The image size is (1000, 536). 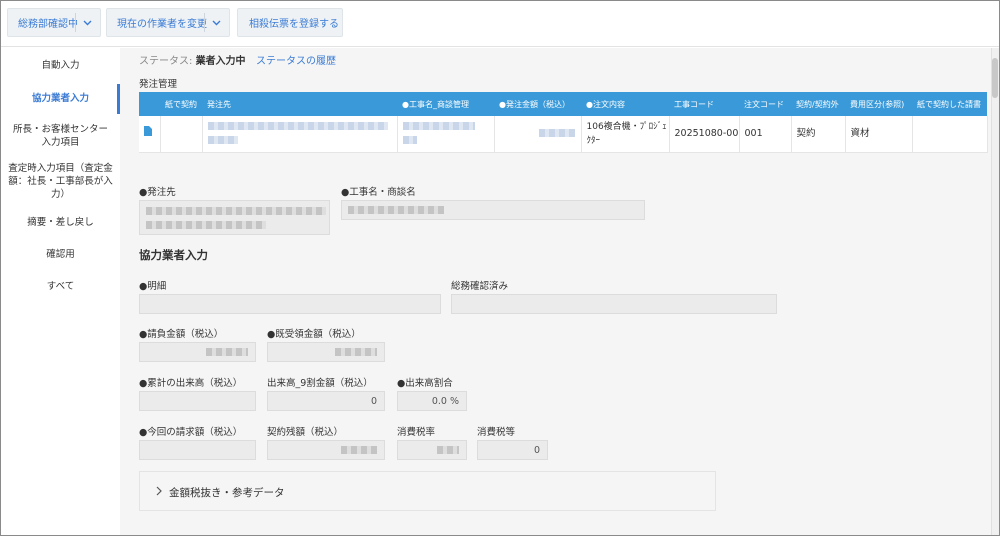 I want to click on status-dropdown-button: 総務部確認中, so click(x=54, y=22).